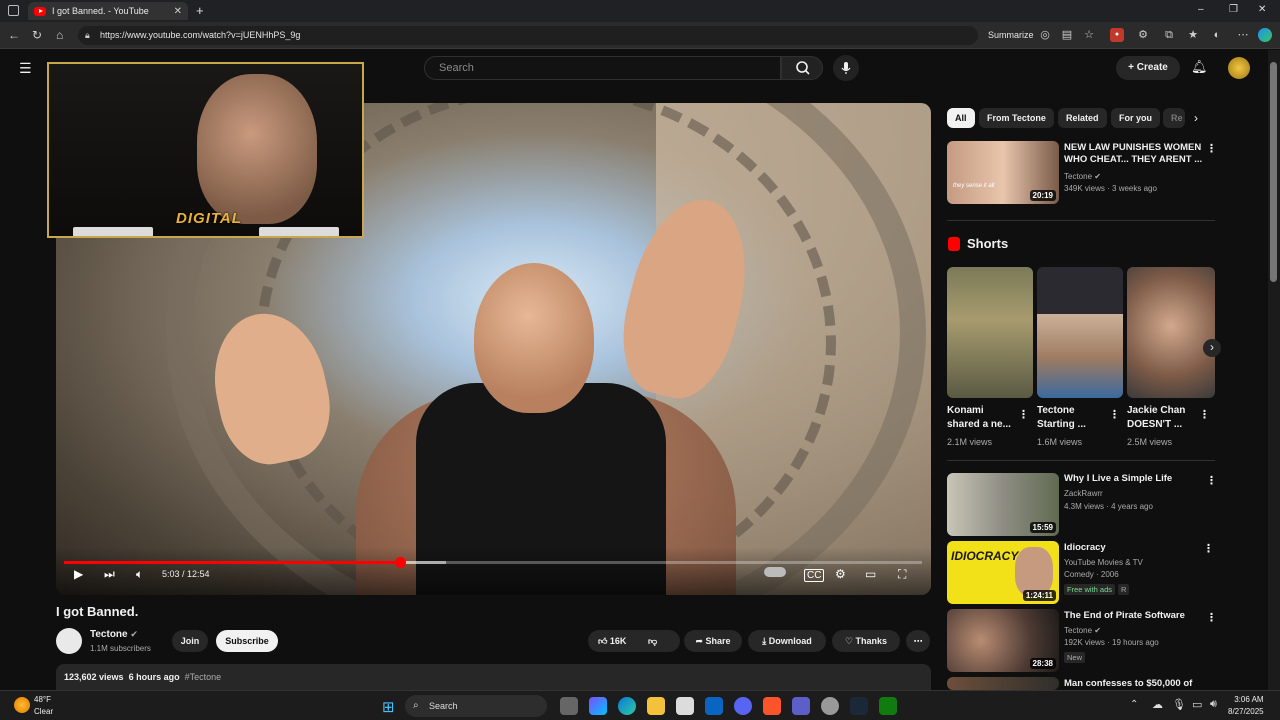  I want to click on store-icon, so click(685, 706).